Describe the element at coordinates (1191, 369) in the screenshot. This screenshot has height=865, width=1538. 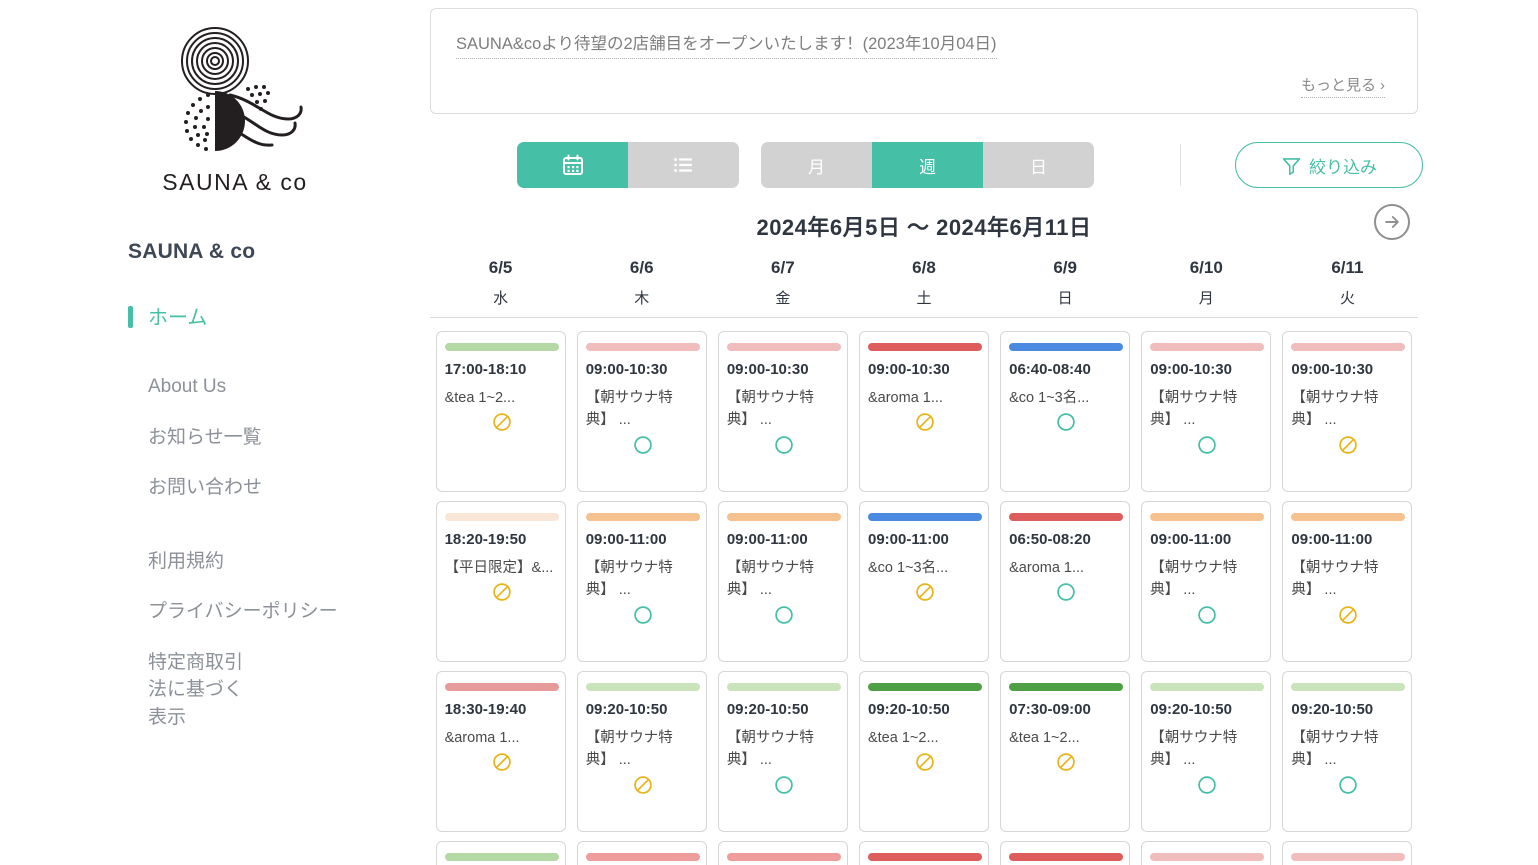
I see `card-time: 09:00-10:30` at that location.